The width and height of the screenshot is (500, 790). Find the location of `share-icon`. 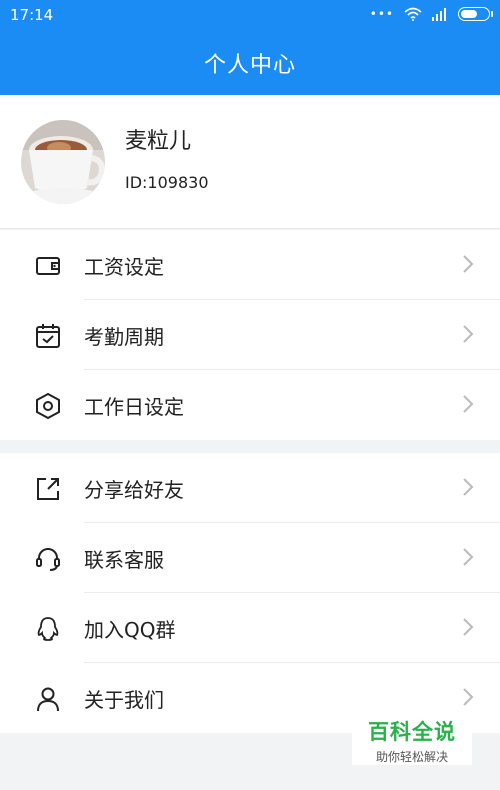

share-icon is located at coordinates (48, 489).